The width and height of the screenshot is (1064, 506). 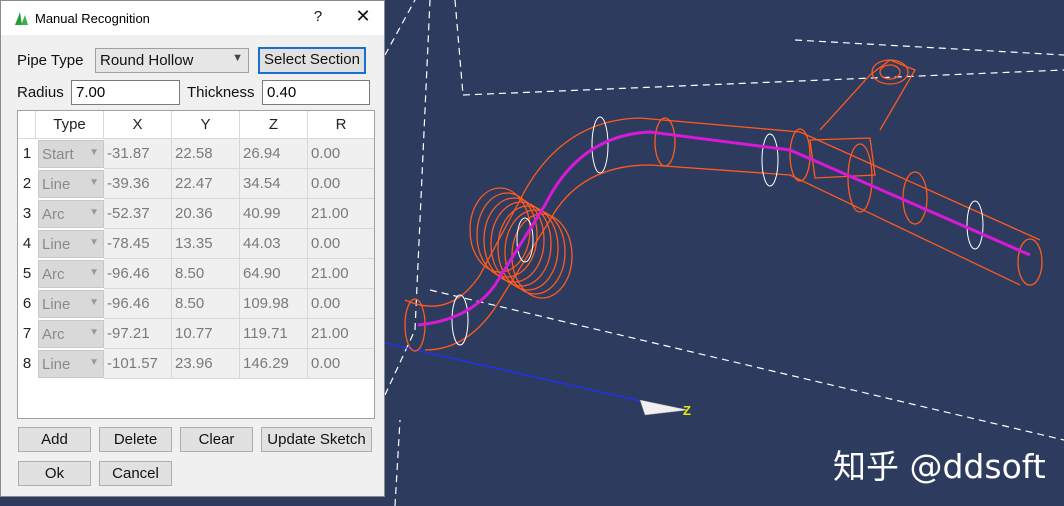 I want to click on cell-x: -52.37, so click(x=138, y=214).